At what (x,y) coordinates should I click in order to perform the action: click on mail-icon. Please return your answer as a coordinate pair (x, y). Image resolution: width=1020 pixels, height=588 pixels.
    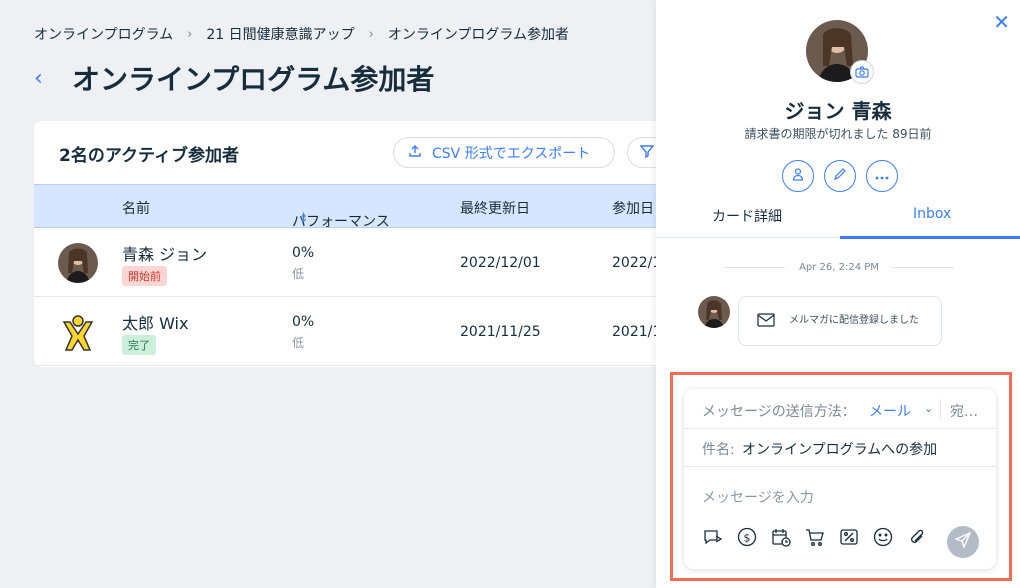
    Looking at the image, I should click on (766, 321).